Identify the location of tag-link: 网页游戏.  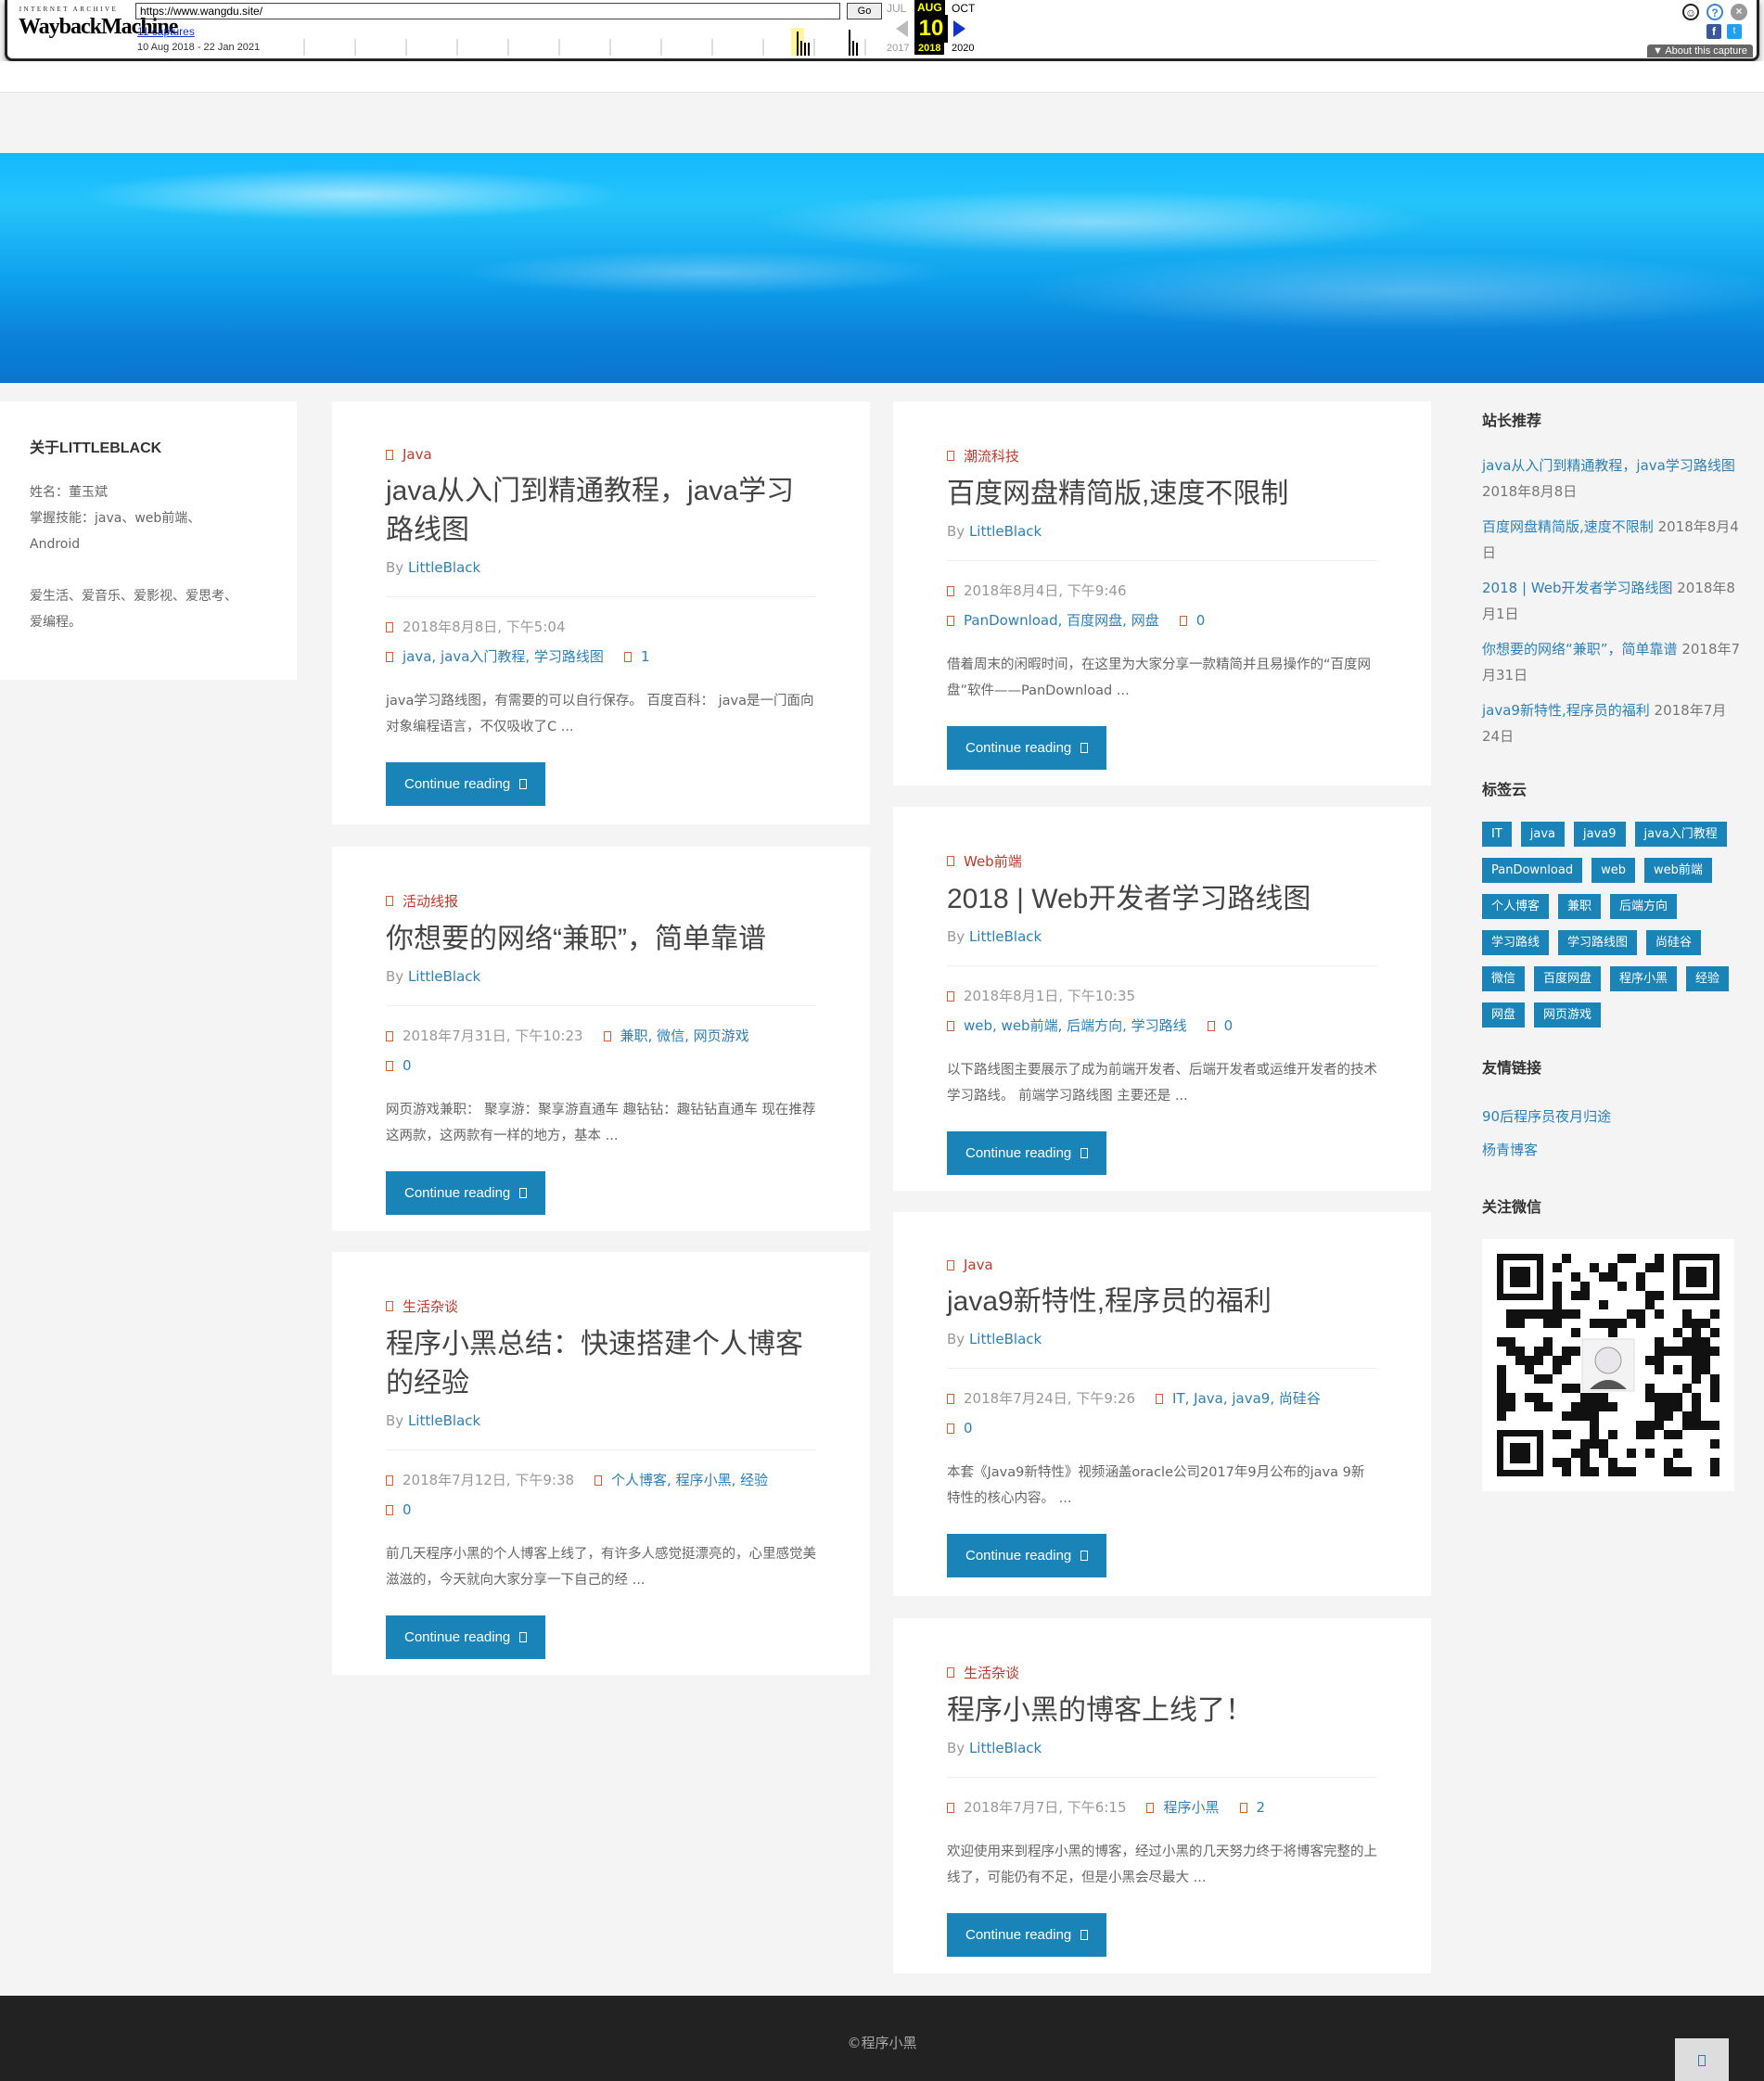
(1568, 1015).